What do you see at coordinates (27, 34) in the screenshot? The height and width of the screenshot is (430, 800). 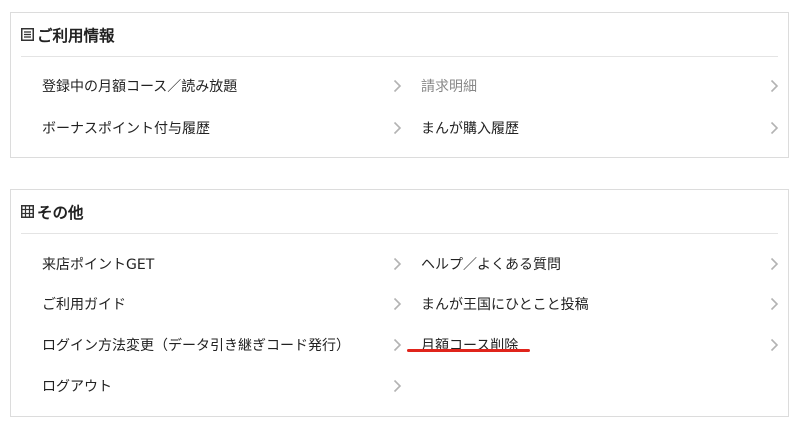 I see `list-icon` at bounding box center [27, 34].